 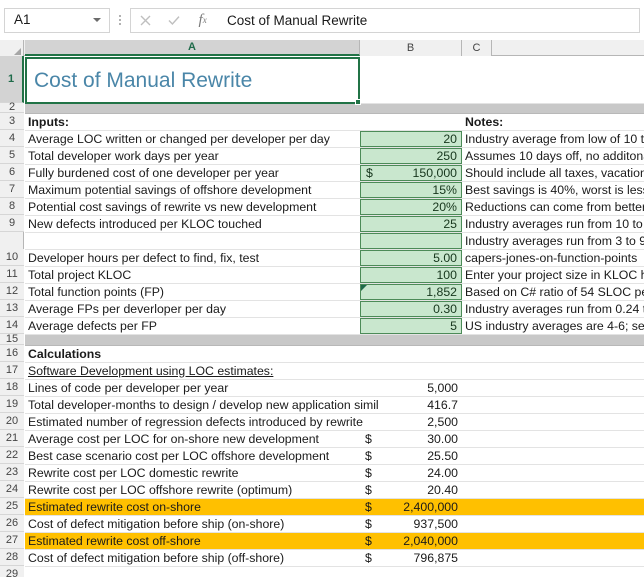 I want to click on table-row: Calculations, so click(x=334, y=354).